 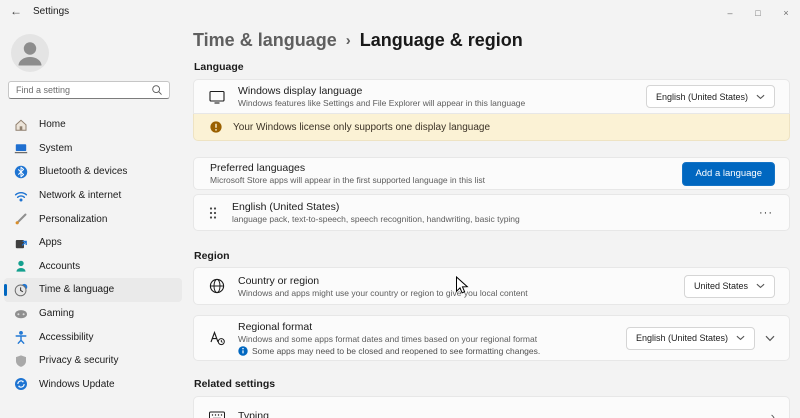 I want to click on user-icon, so click(x=30, y=54).